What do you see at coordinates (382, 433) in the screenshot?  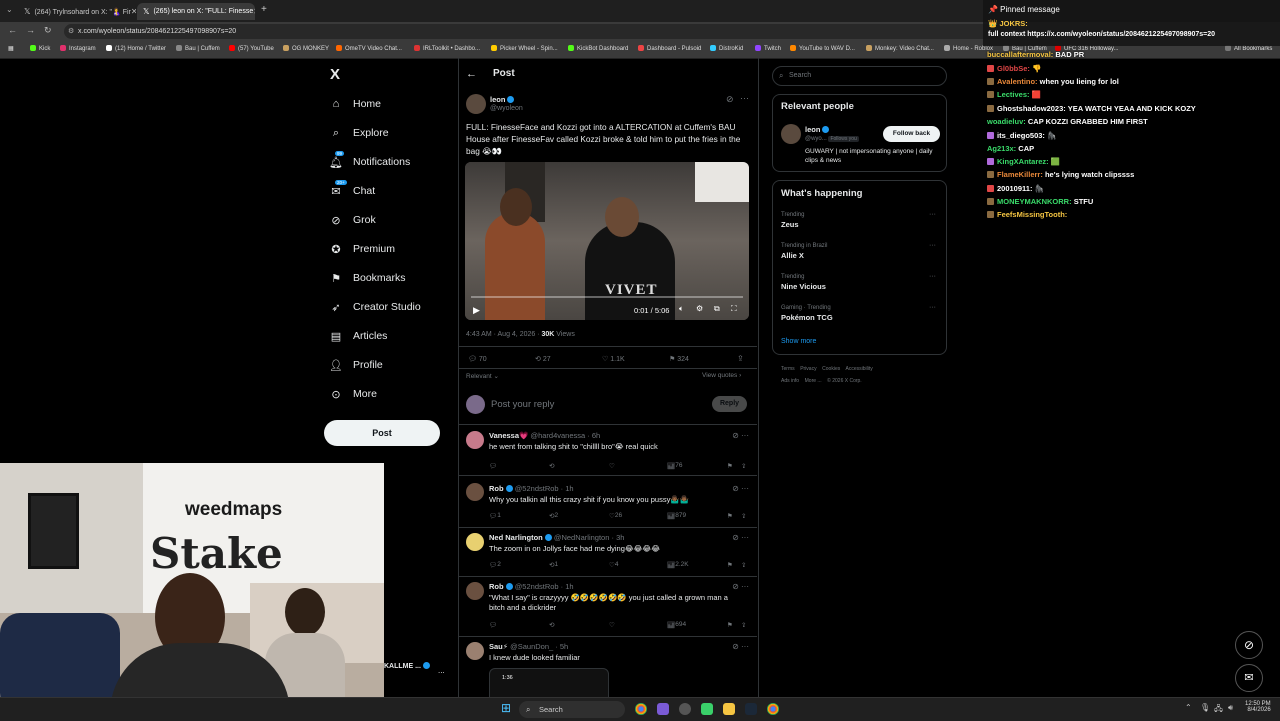 I see `post-button: Post` at bounding box center [382, 433].